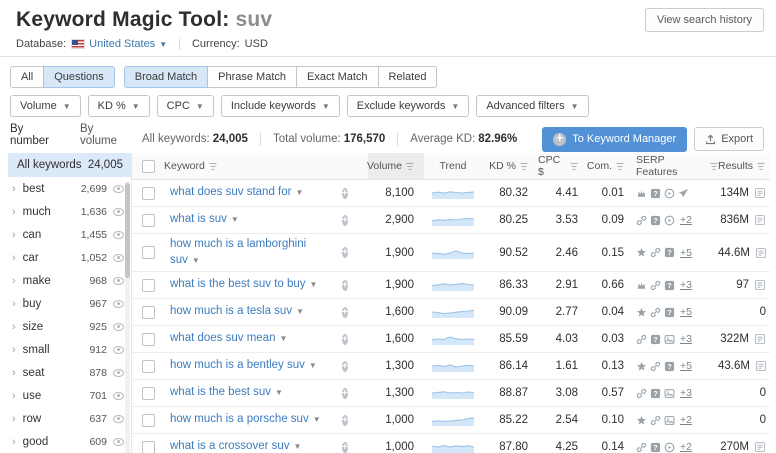  What do you see at coordinates (69, 441) in the screenshot?
I see `sidebar-item-good: › good 609` at bounding box center [69, 441].